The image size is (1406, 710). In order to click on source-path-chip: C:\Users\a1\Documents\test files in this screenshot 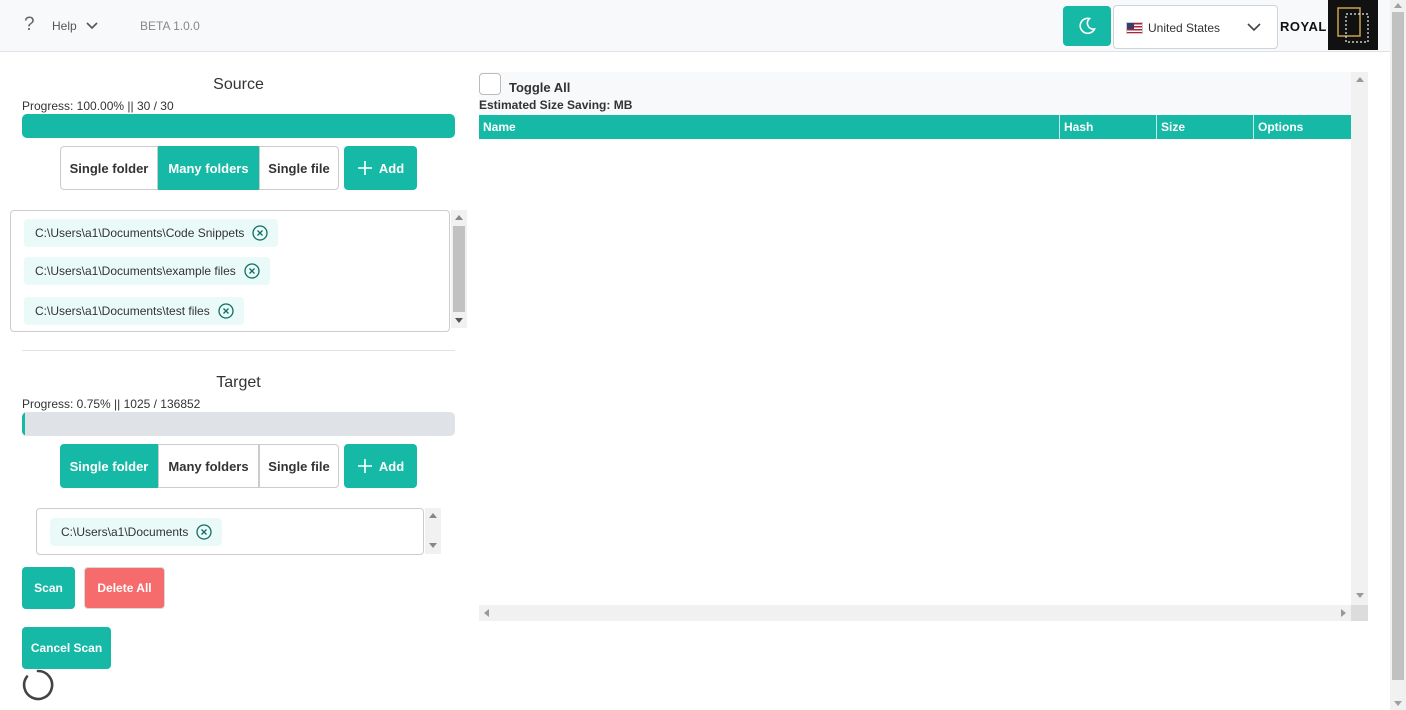, I will do `click(134, 311)`.